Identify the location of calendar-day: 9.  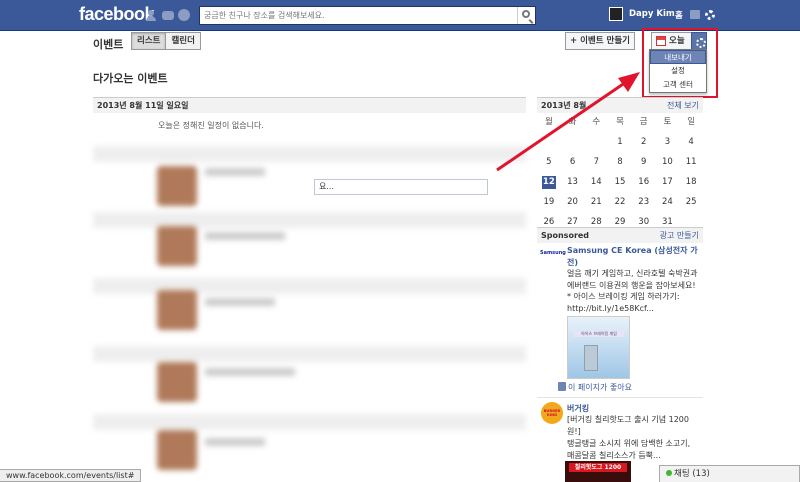
(644, 162).